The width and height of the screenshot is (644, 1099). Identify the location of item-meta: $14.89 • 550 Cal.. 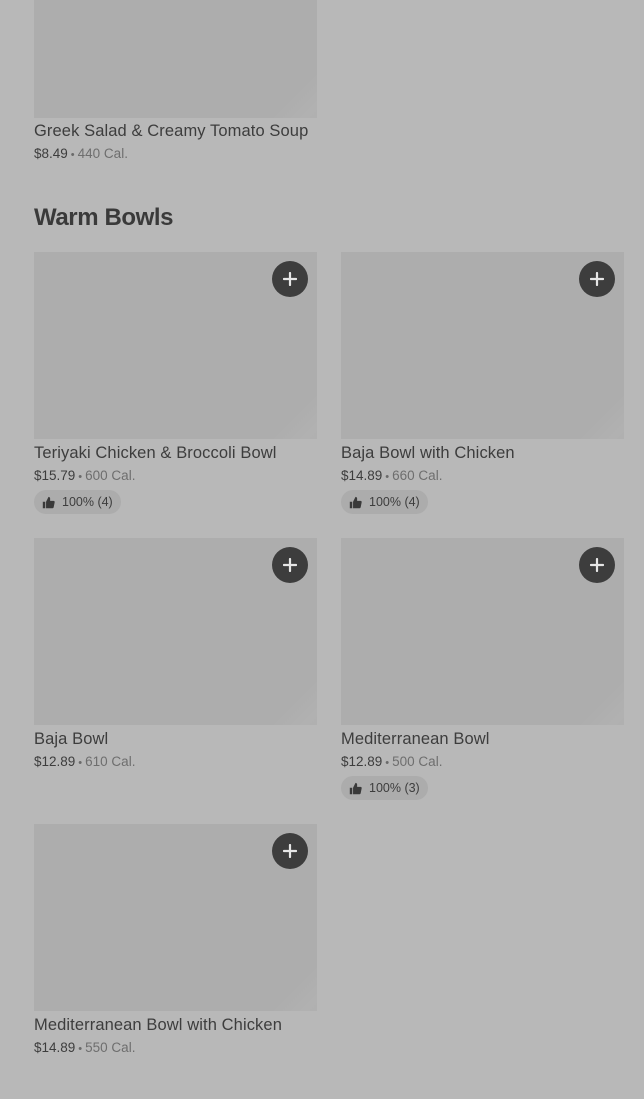
(84, 1048).